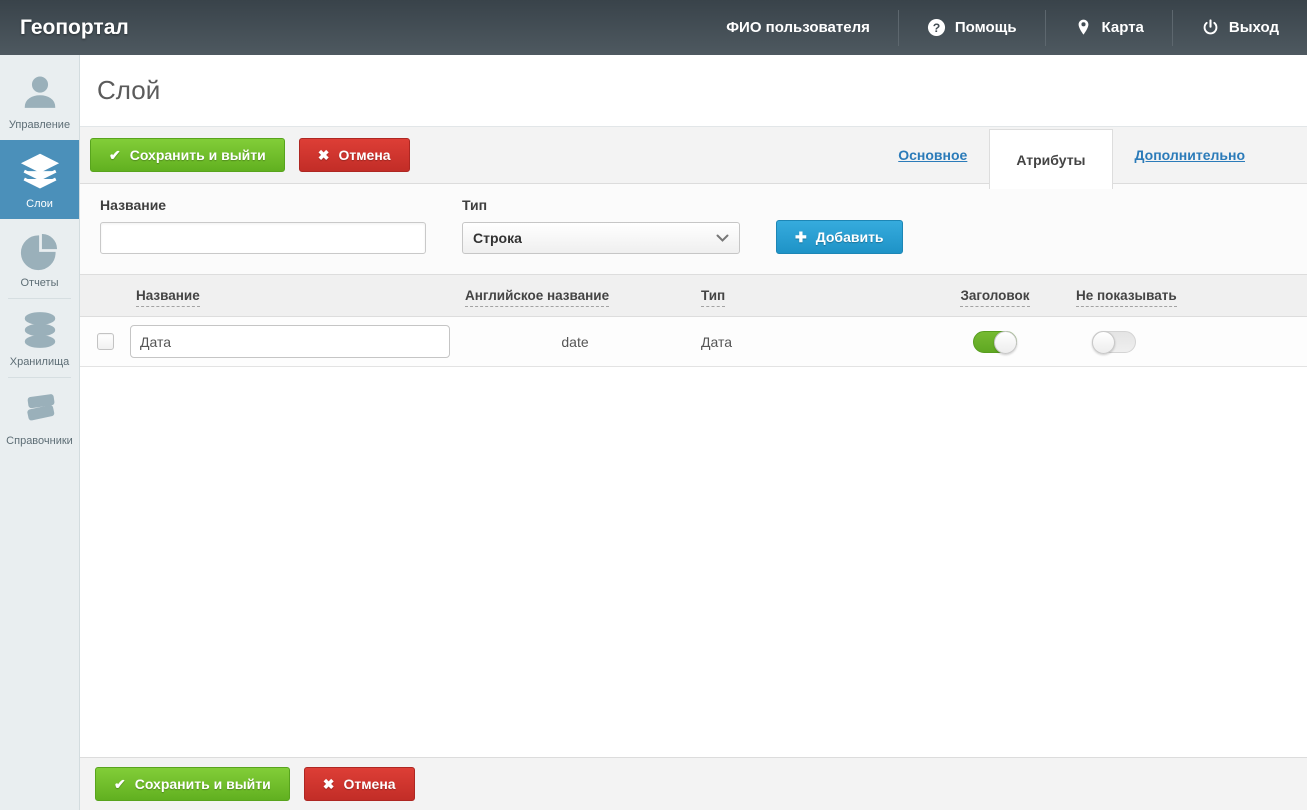 The image size is (1307, 810). Describe the element at coordinates (74, 27) in the screenshot. I see `app-title: Геопортал` at that location.